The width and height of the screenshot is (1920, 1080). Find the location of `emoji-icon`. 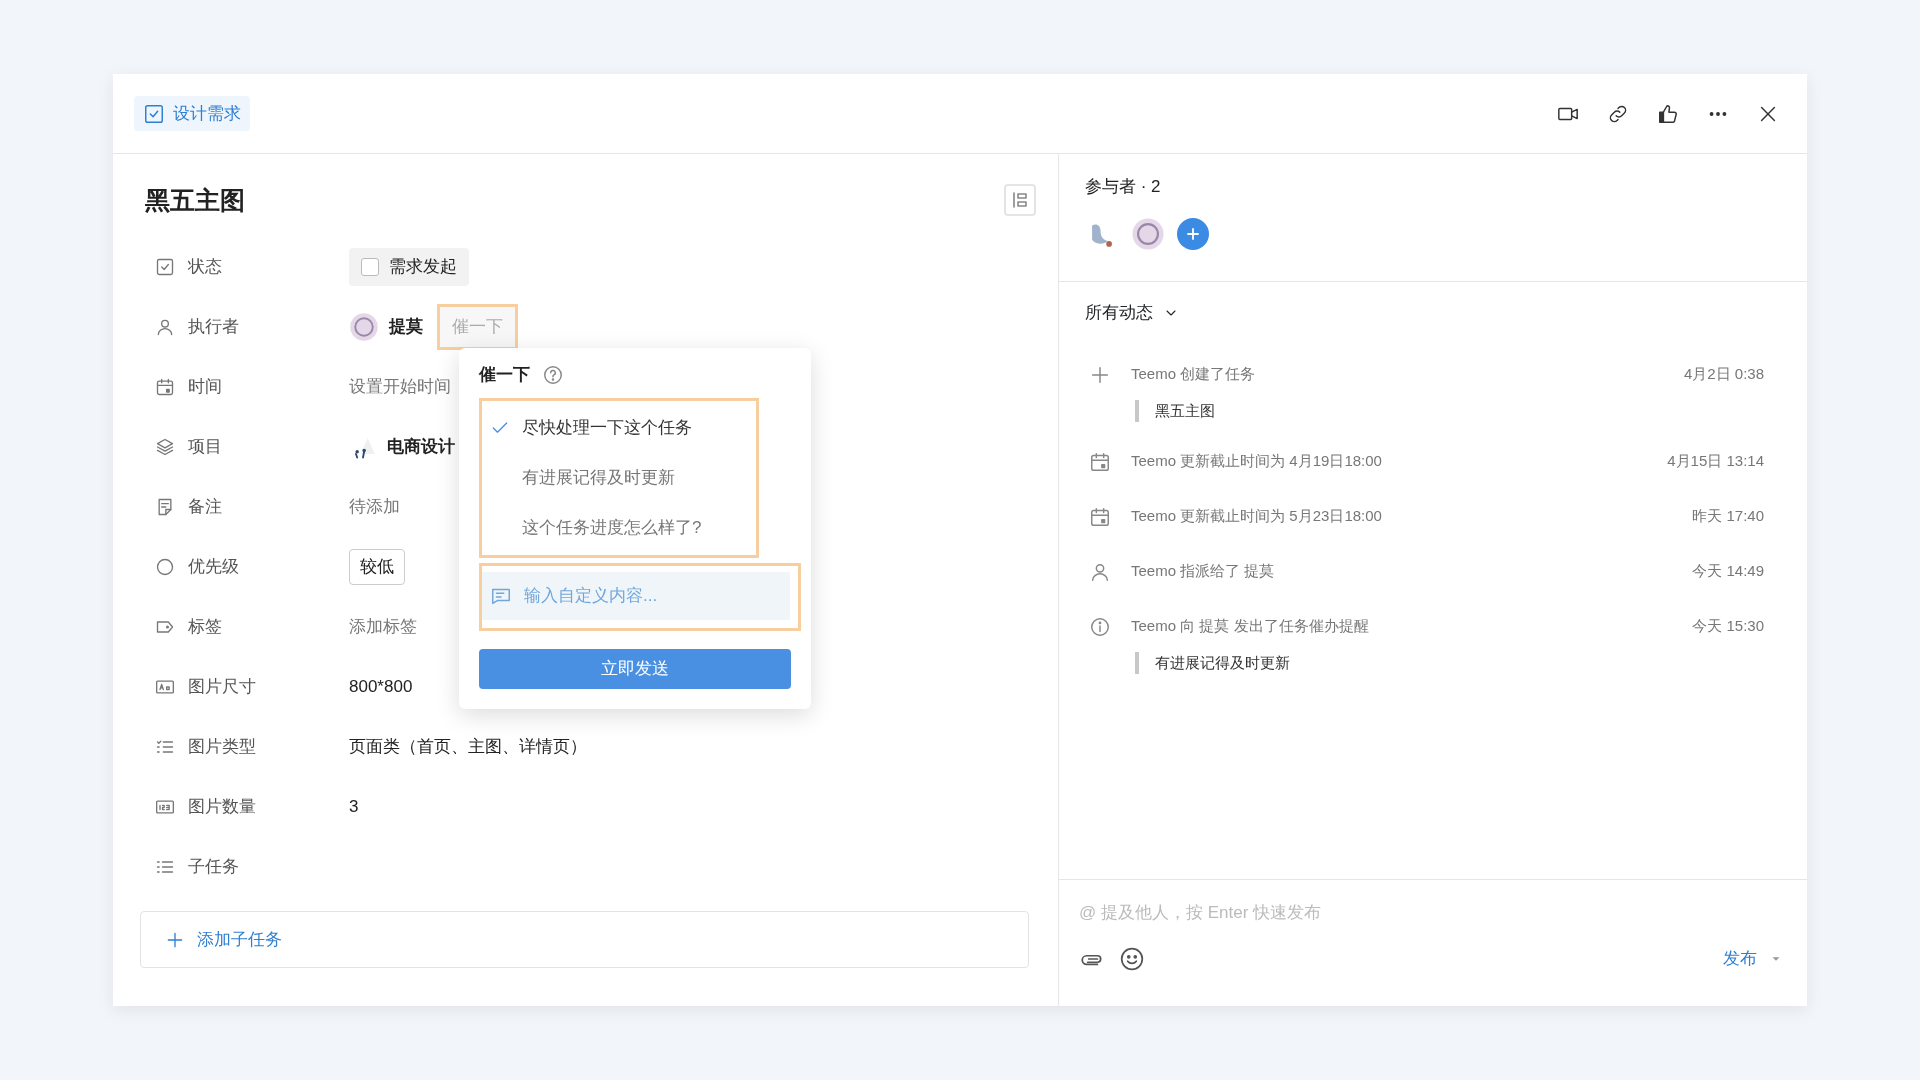

emoji-icon is located at coordinates (1132, 958).